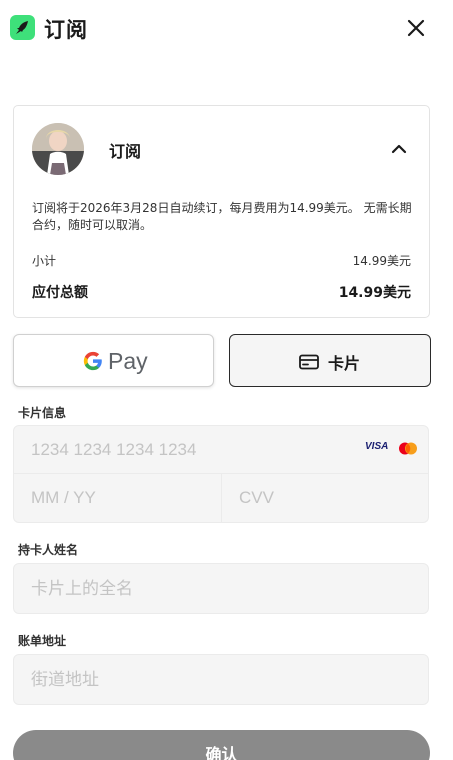  I want to click on subscription-name: 订阅, so click(125, 151).